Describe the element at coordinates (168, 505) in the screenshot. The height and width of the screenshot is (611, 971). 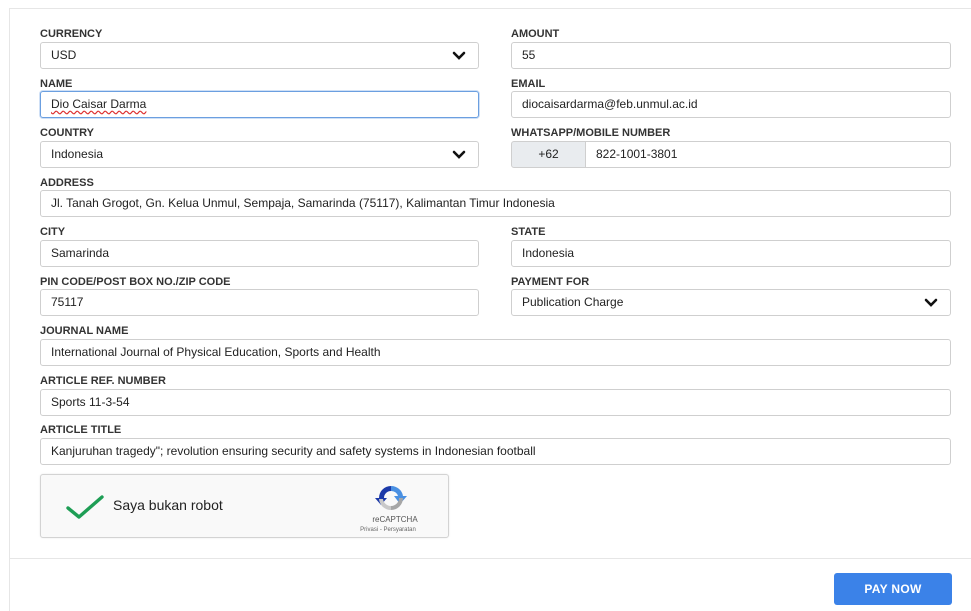
I see `recaptcha-label: Saya bukan robot` at that location.